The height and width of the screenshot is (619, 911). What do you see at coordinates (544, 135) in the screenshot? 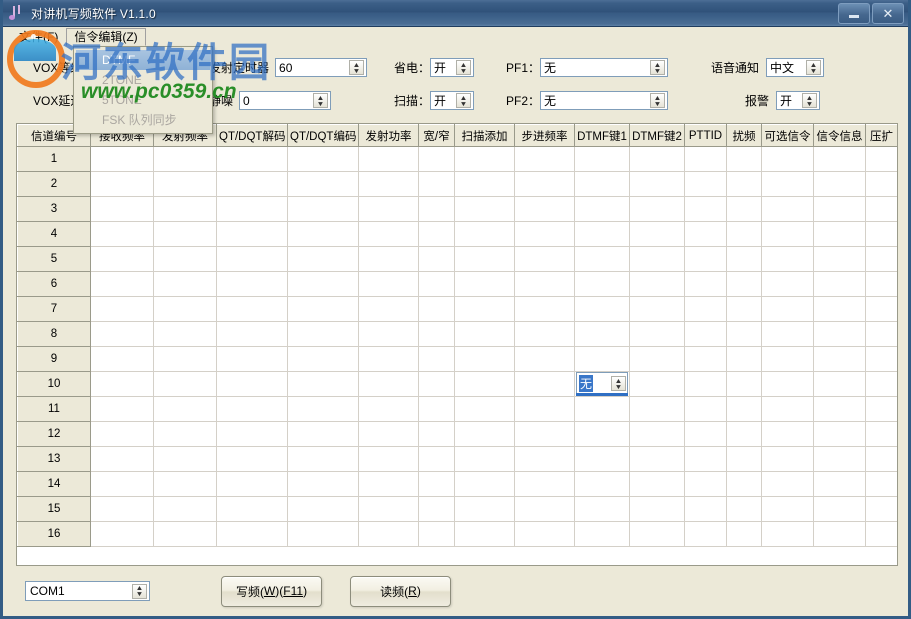
I see `column-header-8: 步进频率` at bounding box center [544, 135].